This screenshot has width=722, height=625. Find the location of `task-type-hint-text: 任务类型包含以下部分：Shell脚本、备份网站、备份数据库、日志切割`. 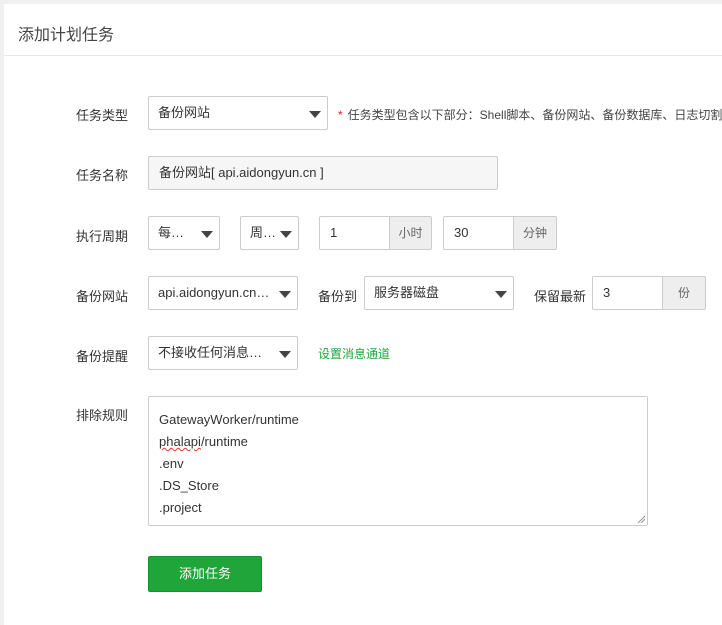

task-type-hint-text: 任务类型包含以下部分：Shell脚本、备份网站、备份数据库、日志切割 is located at coordinates (534, 115).